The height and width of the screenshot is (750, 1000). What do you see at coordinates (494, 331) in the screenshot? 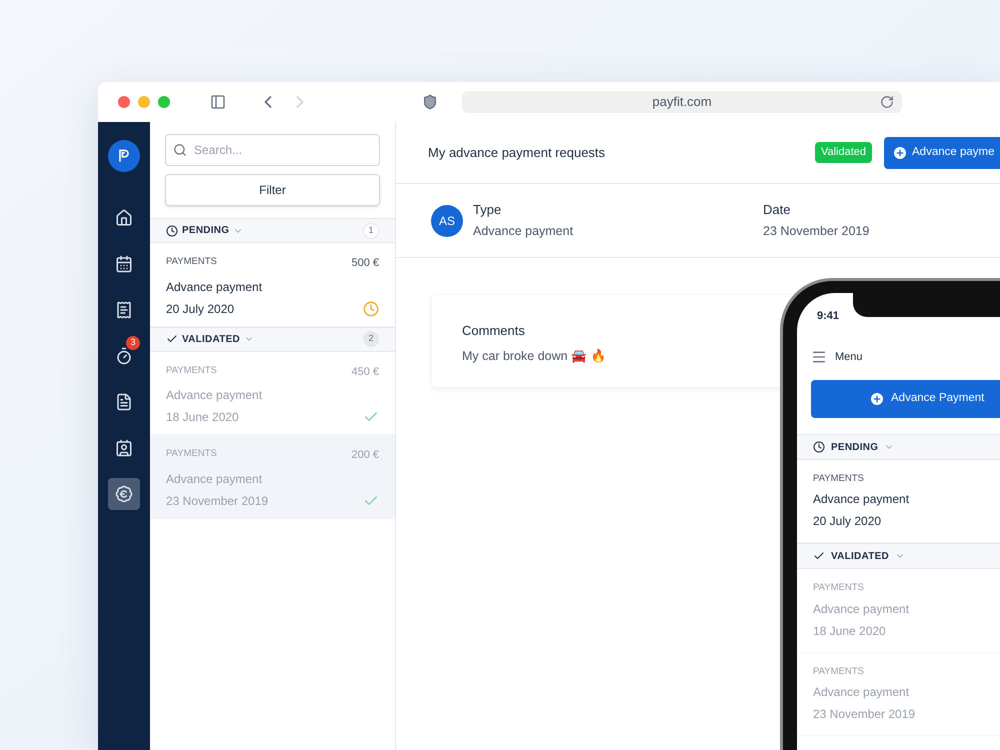
I see `comments-title: Comments` at bounding box center [494, 331].